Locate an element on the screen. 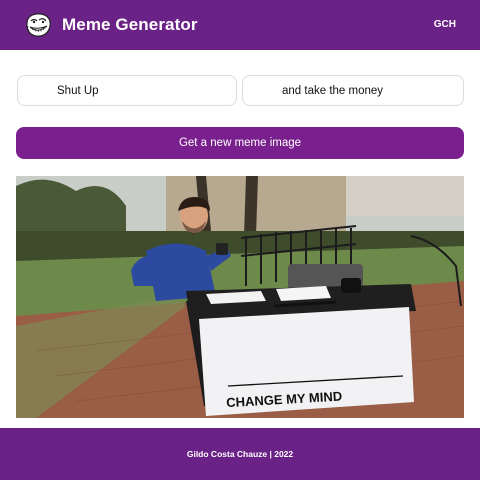  app-title: Meme Generator is located at coordinates (130, 24).